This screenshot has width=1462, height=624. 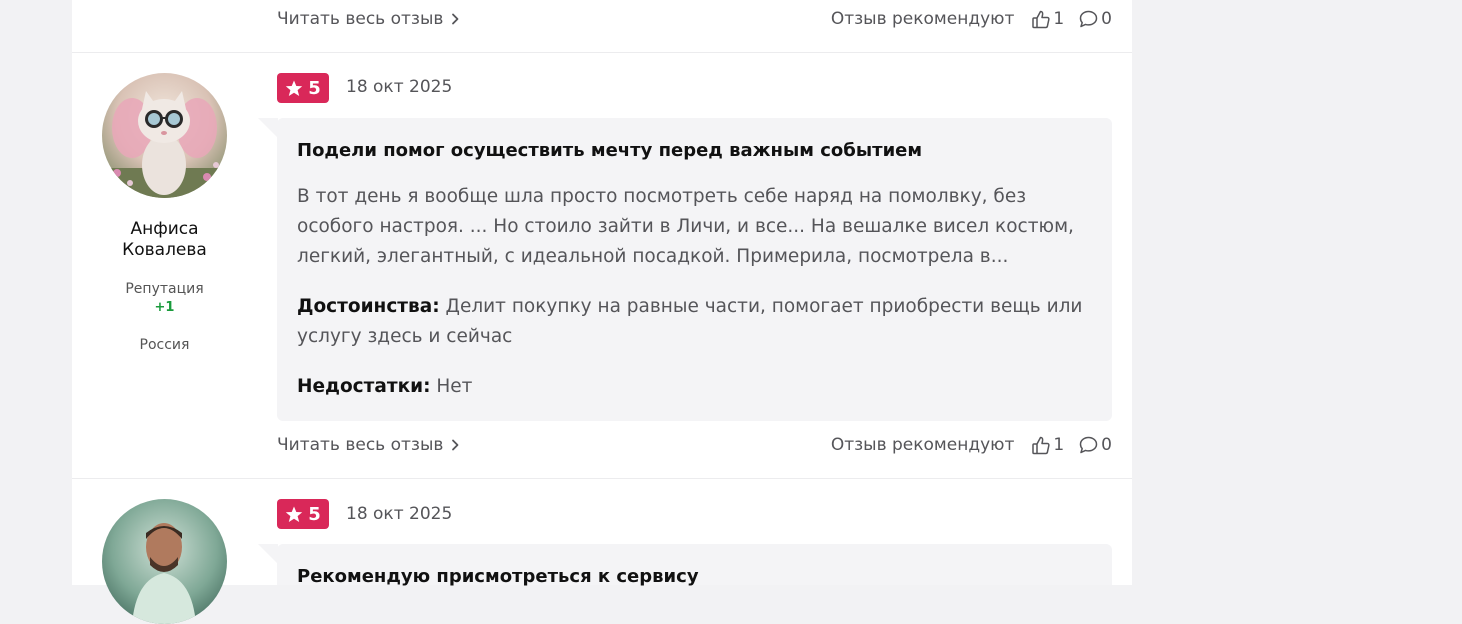 What do you see at coordinates (164, 240) in the screenshot?
I see `user-name: Анфиса Ковалева` at bounding box center [164, 240].